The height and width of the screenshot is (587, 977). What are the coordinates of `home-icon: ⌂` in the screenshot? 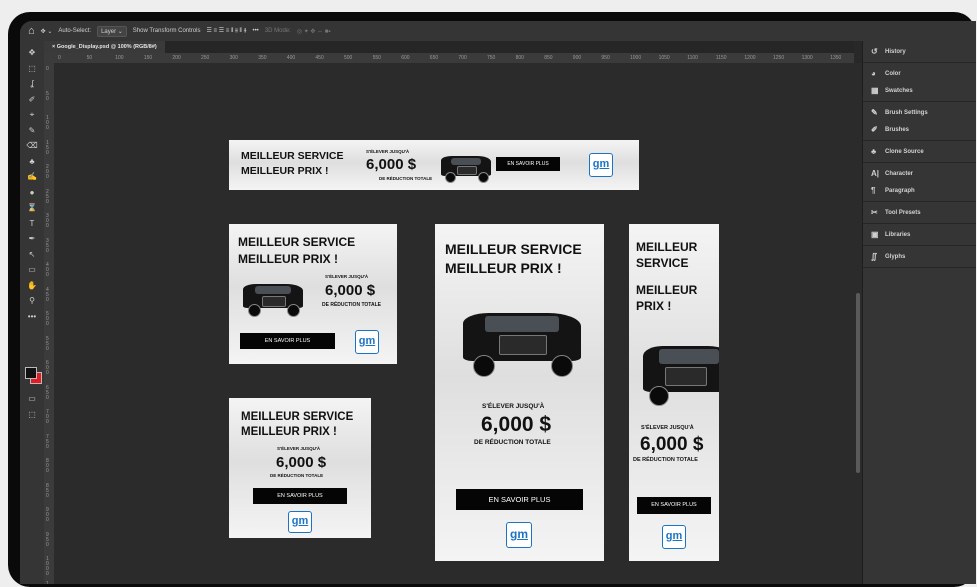 It's located at (31, 31).